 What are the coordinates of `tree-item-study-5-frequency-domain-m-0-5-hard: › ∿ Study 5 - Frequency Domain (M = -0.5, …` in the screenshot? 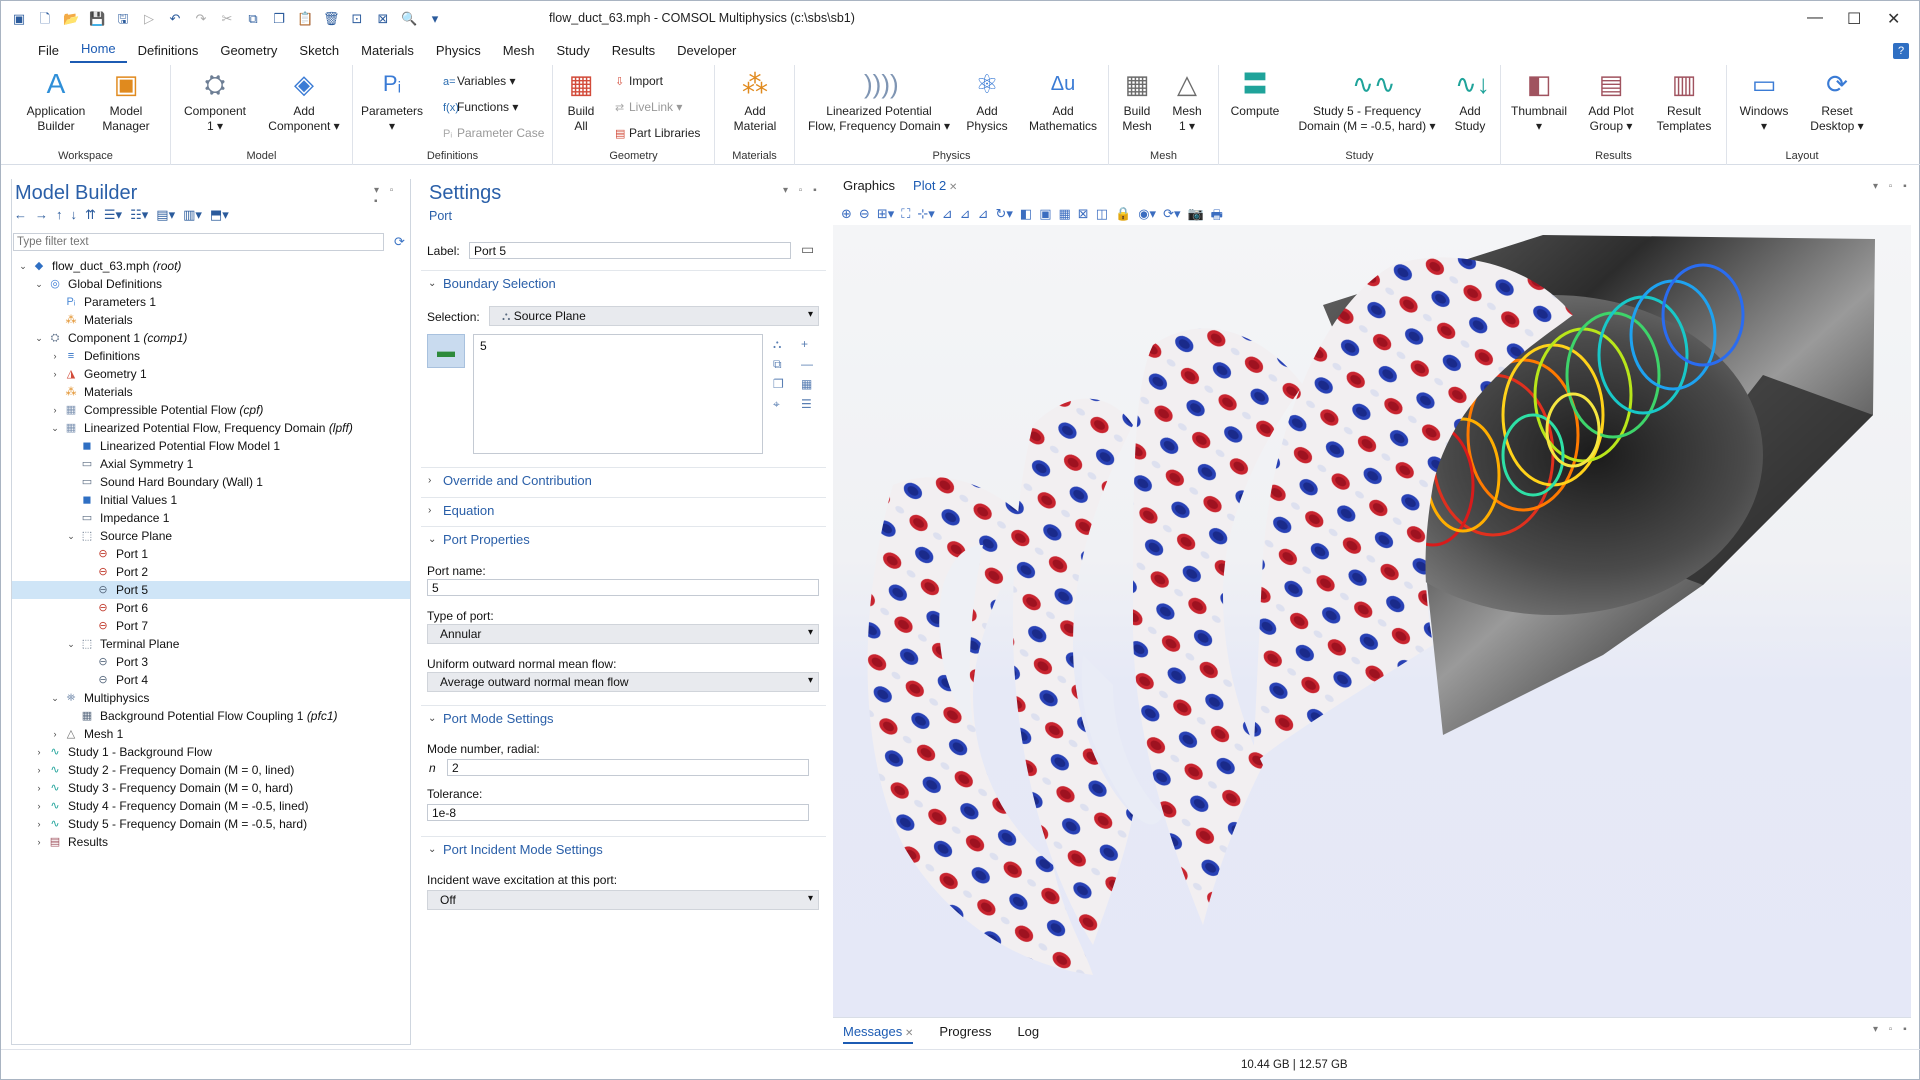 It's located at (211, 824).